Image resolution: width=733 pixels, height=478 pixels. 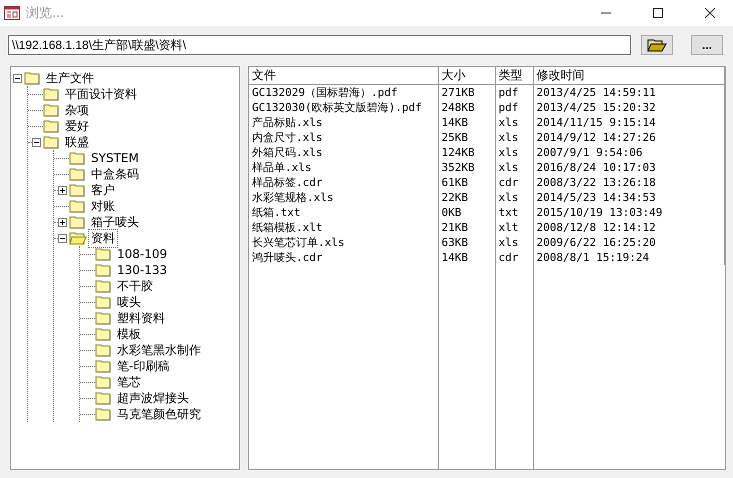 What do you see at coordinates (628, 152) in the screenshot?
I see `table-cell: 2007/9/1 9:54:06` at bounding box center [628, 152].